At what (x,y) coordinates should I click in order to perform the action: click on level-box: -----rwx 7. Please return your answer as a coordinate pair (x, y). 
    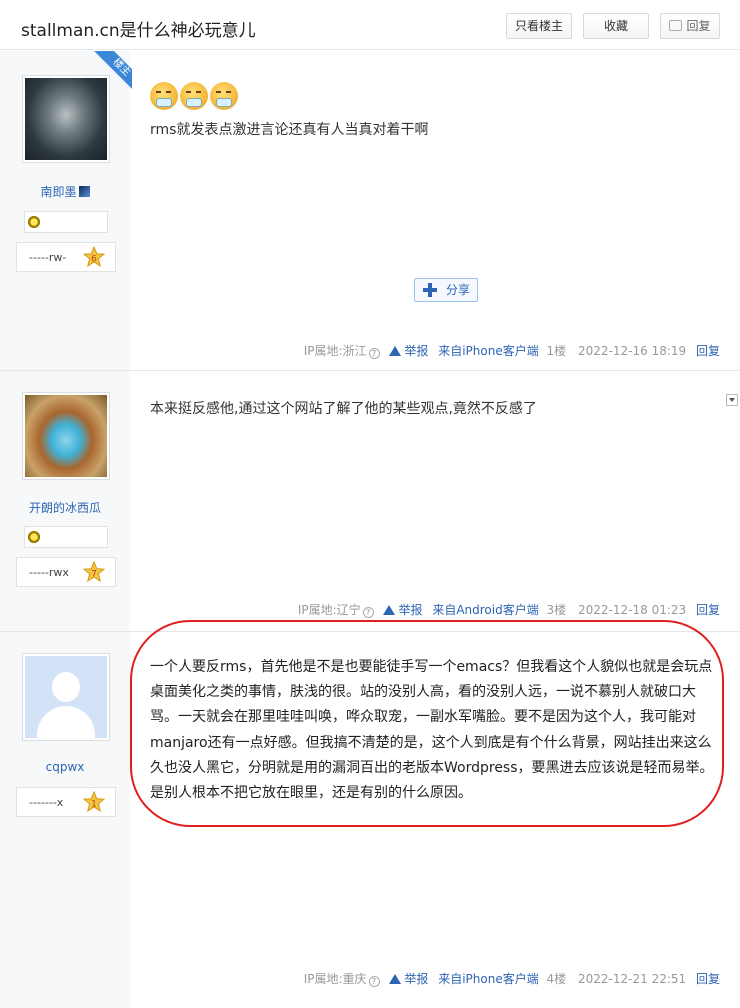
    Looking at the image, I should click on (66, 572).